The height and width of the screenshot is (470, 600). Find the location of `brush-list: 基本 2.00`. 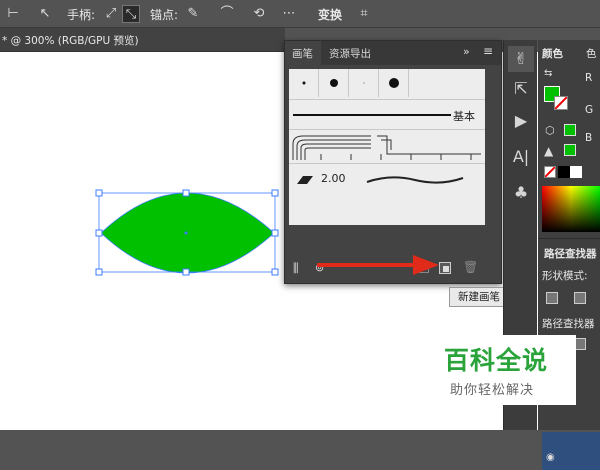

brush-list: 基本 2.00 is located at coordinates (387, 147).